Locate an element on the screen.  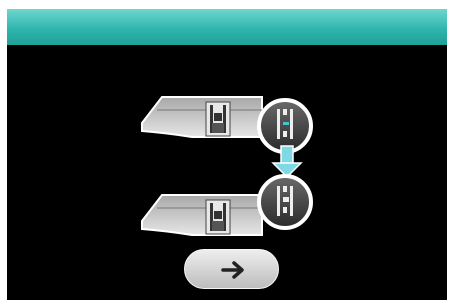
arrow-right-icon is located at coordinates (232, 270).